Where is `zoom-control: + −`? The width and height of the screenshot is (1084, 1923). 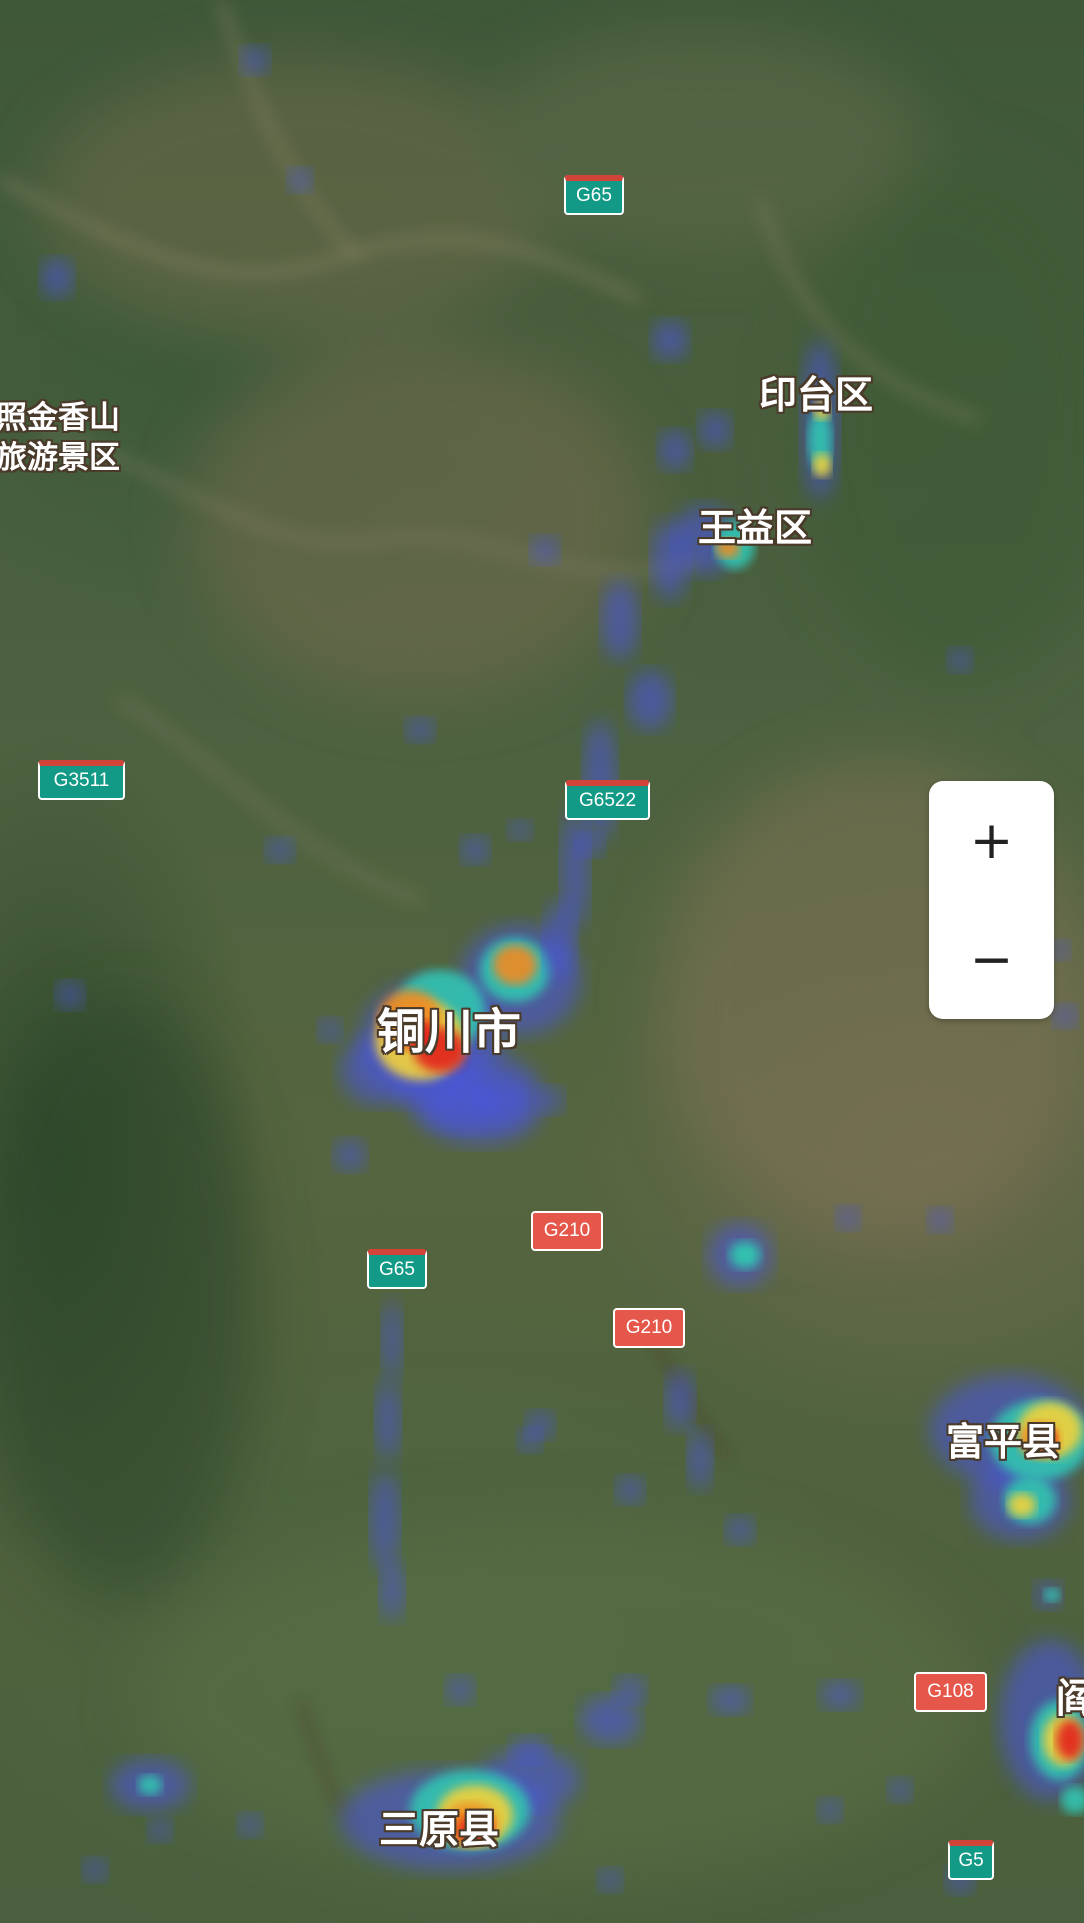
zoom-control: + − is located at coordinates (991, 900).